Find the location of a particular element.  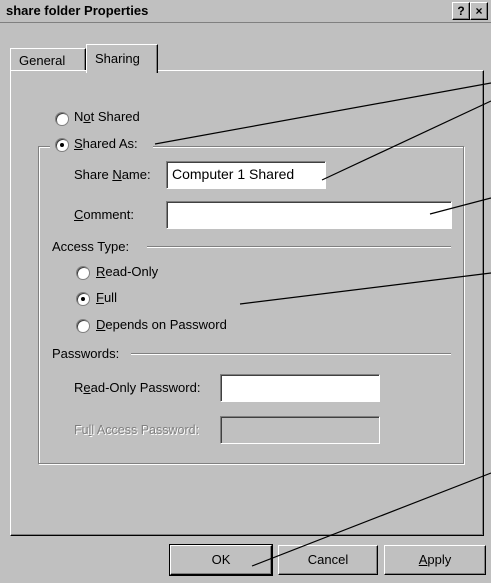

share-name-input: Computer 1 Shared is located at coordinates (246, 175).